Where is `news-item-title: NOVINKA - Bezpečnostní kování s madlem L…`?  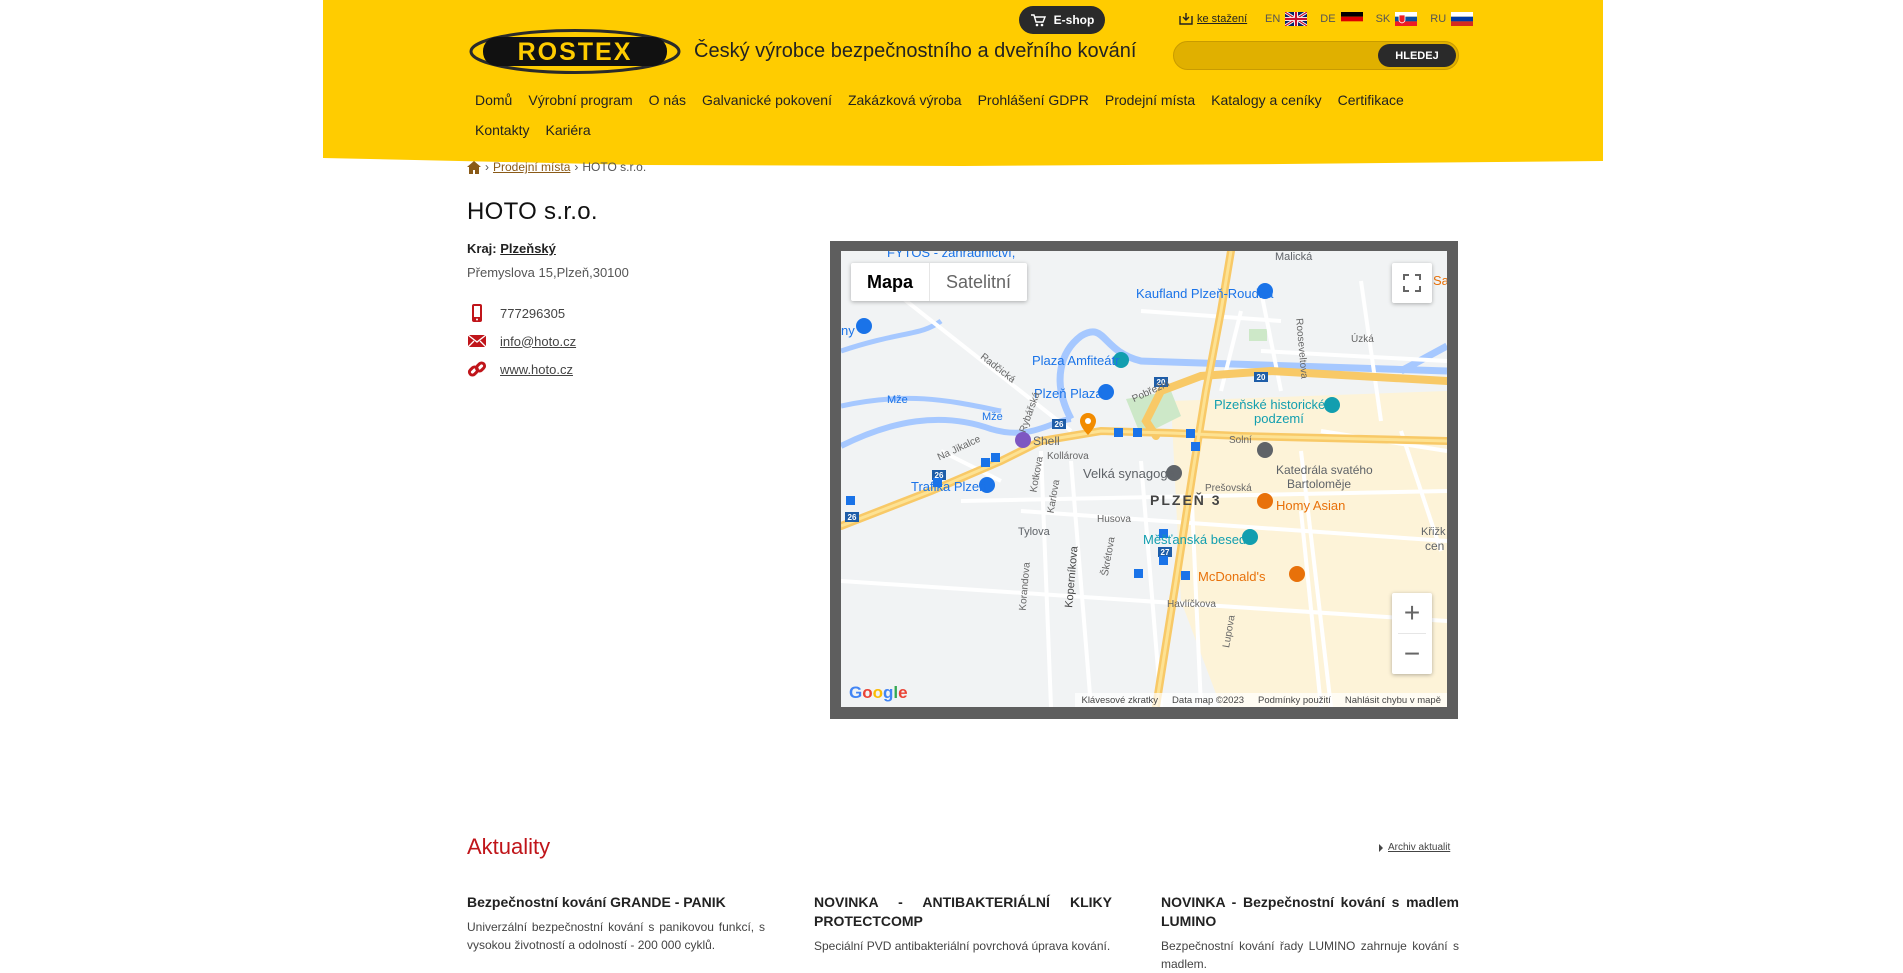
news-item-title: NOVINKA - Bezpečnostní kování s madlem L… is located at coordinates (1310, 912).